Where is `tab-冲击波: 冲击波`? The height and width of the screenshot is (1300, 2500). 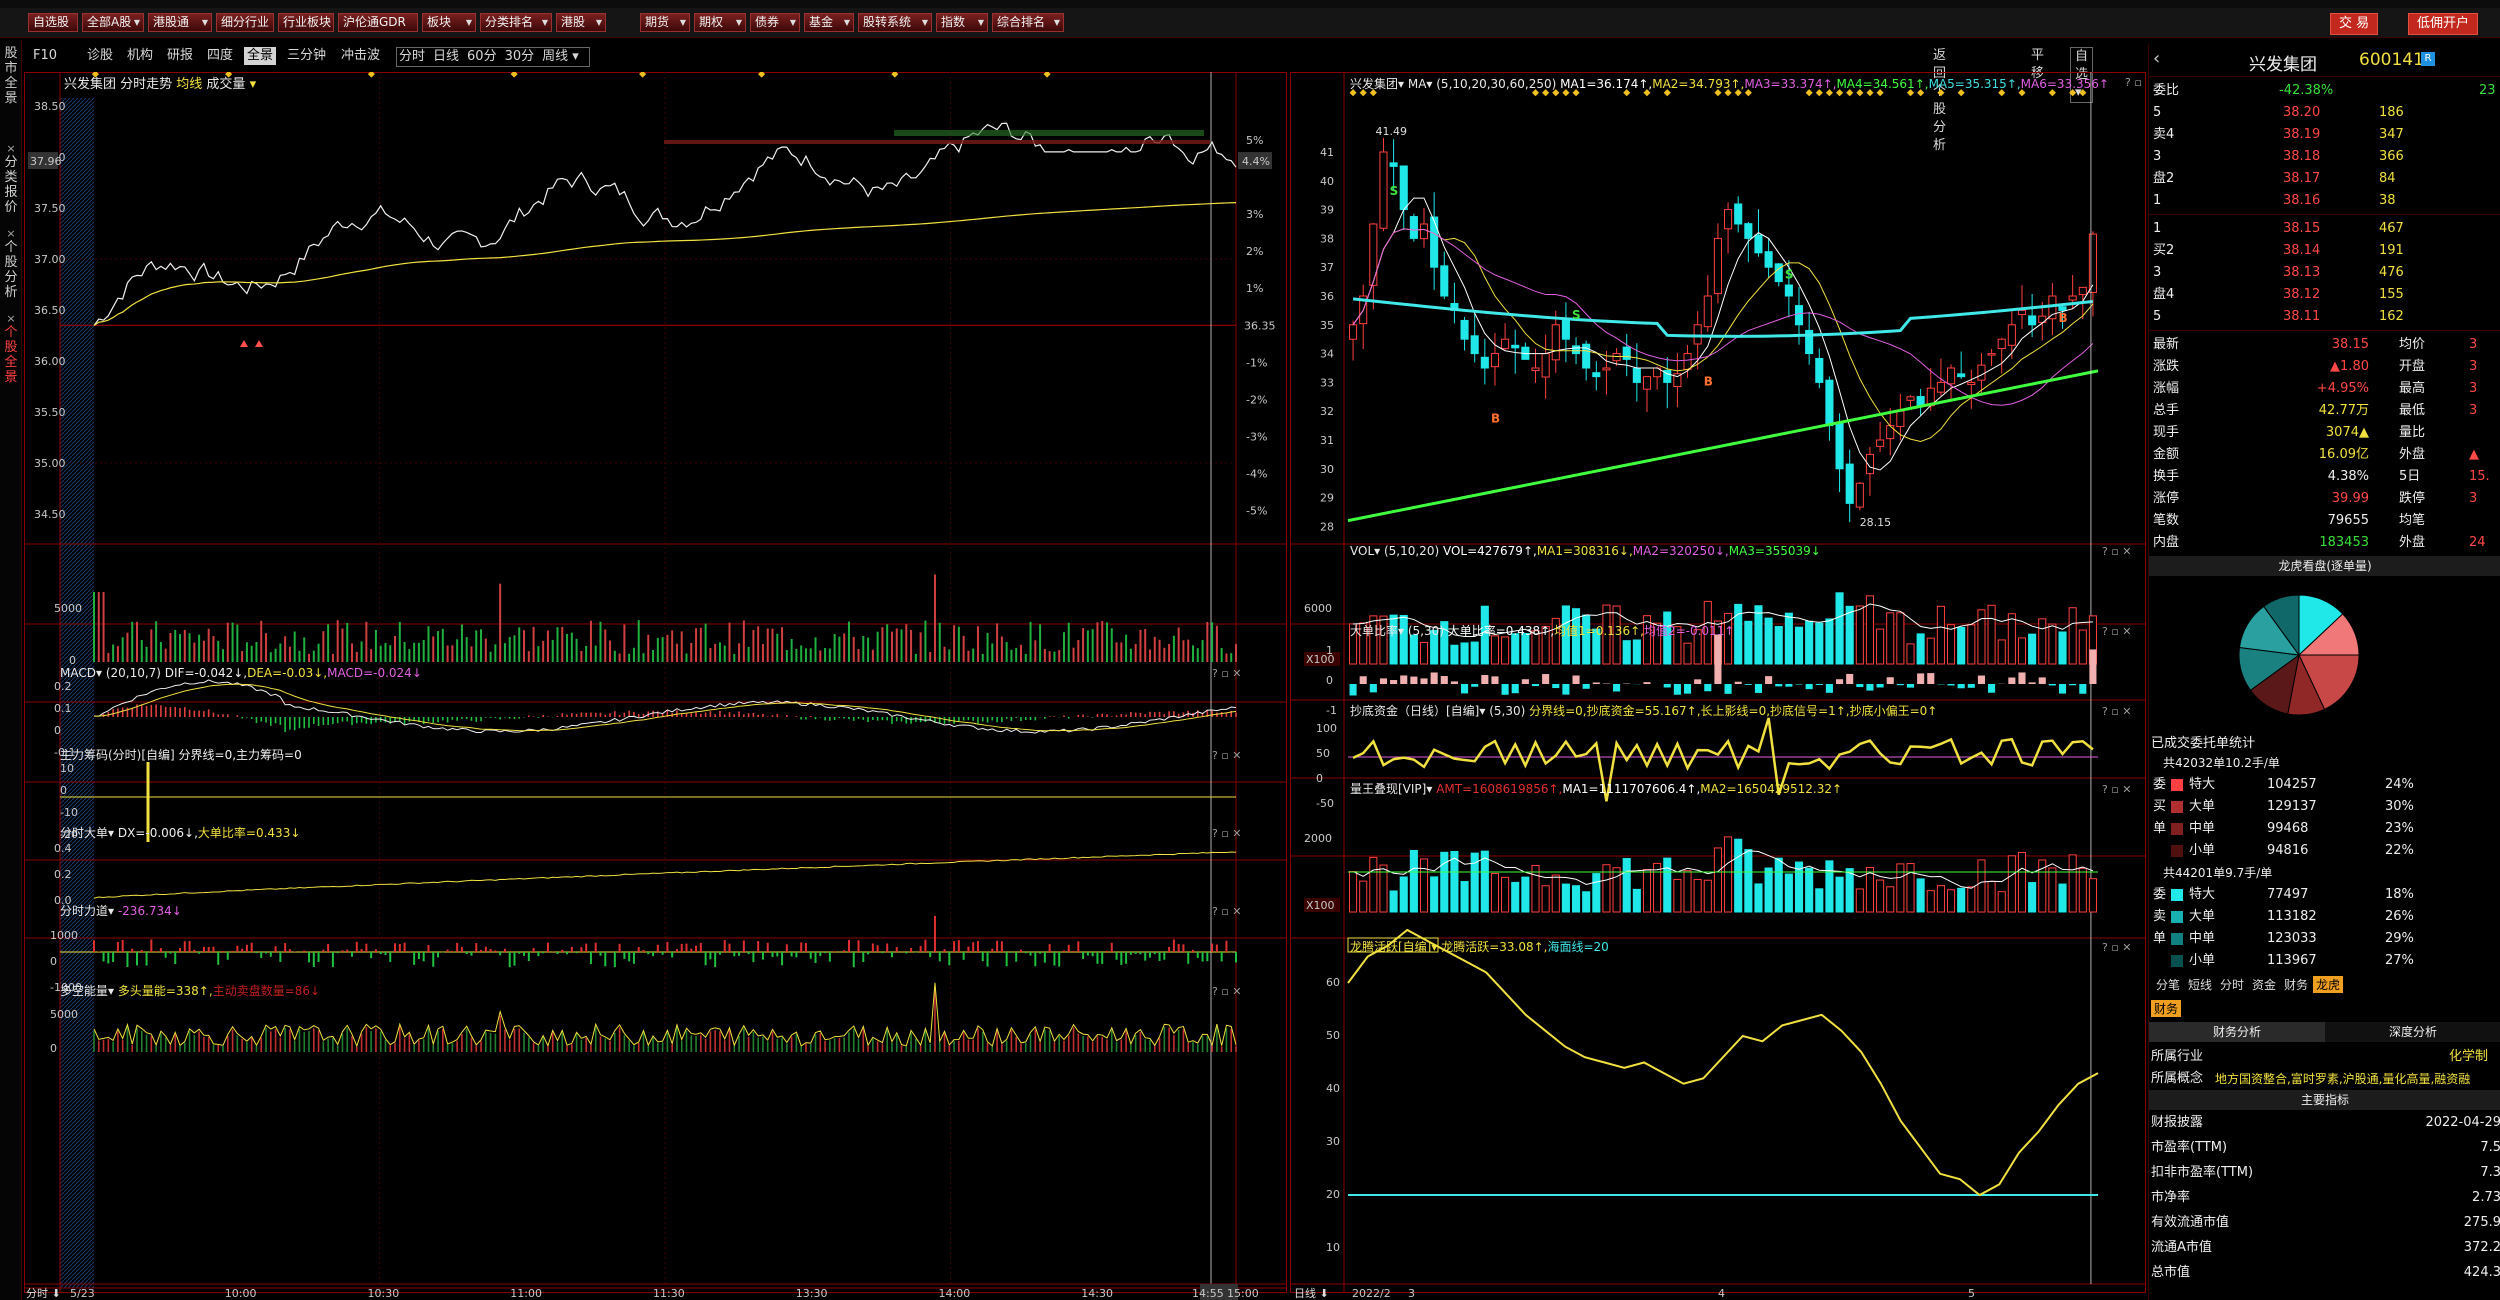
tab-冲击波: 冲击波 is located at coordinates (360, 56).